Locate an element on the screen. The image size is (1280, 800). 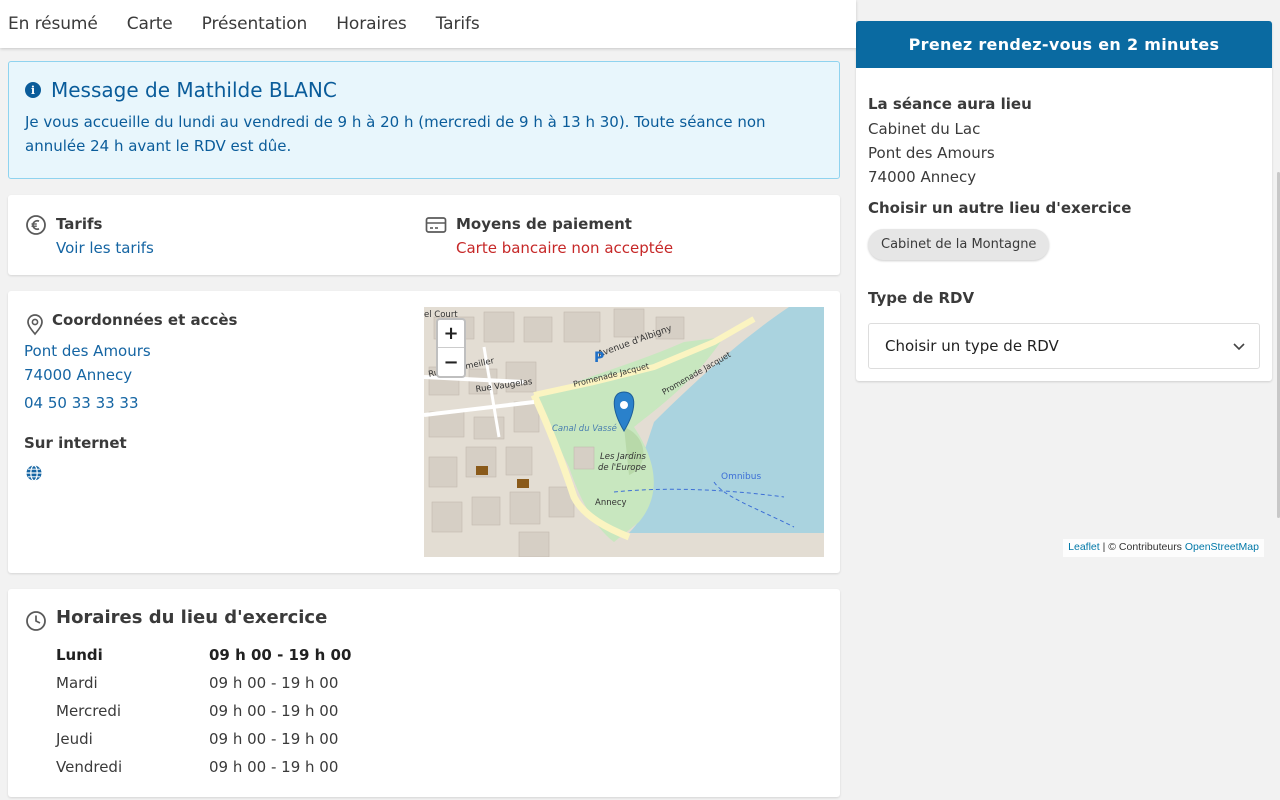
message-header: i Message de Mathilde BLANC is located at coordinates (424, 90).